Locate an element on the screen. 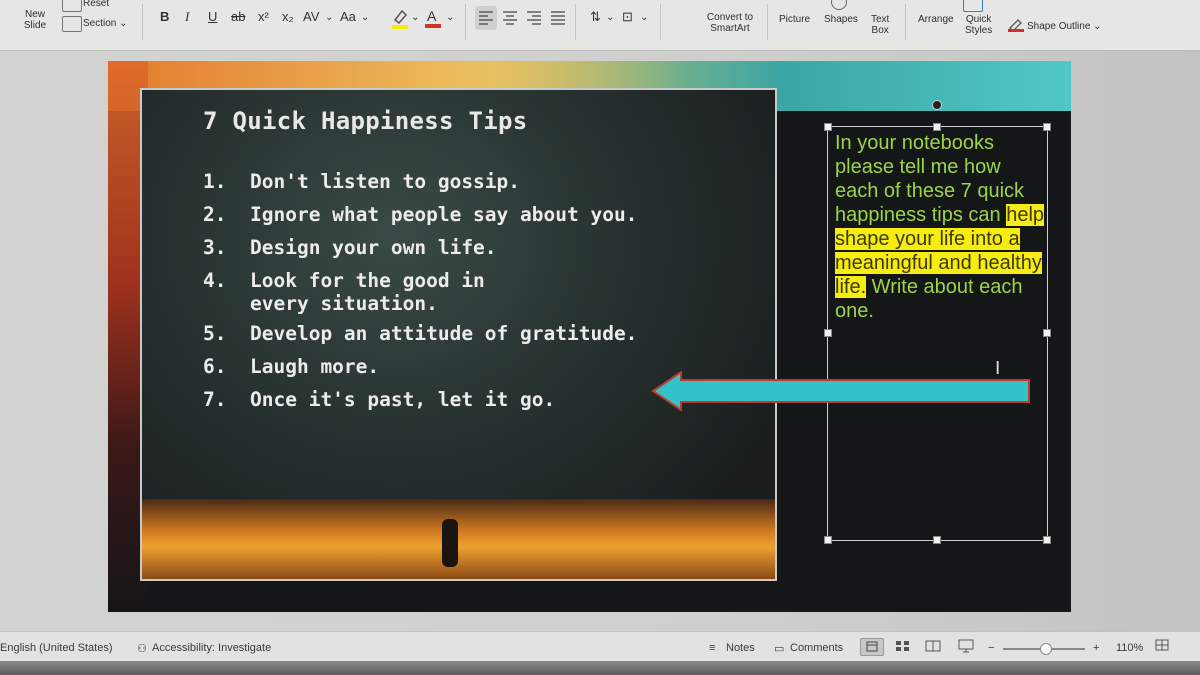 Image resolution: width=1200 pixels, height=675 pixels. justify-icon is located at coordinates (558, 18).